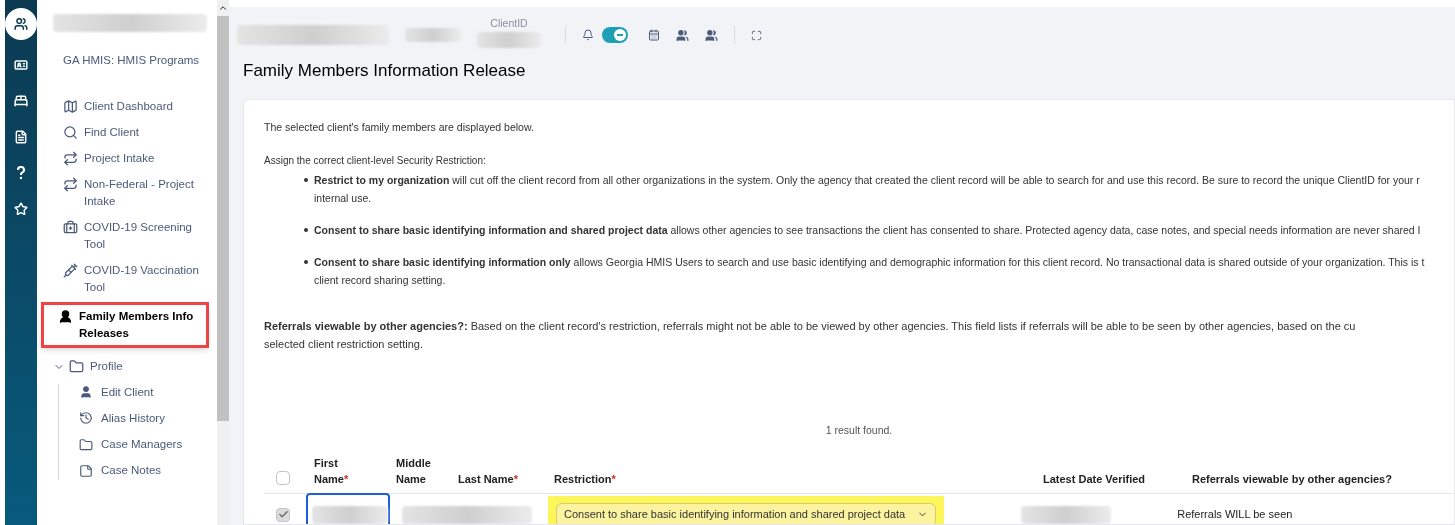 The width and height of the screenshot is (1455, 525). What do you see at coordinates (131, 193) in the screenshot?
I see `nav-link: Non-Federal - Project Intake` at bounding box center [131, 193].